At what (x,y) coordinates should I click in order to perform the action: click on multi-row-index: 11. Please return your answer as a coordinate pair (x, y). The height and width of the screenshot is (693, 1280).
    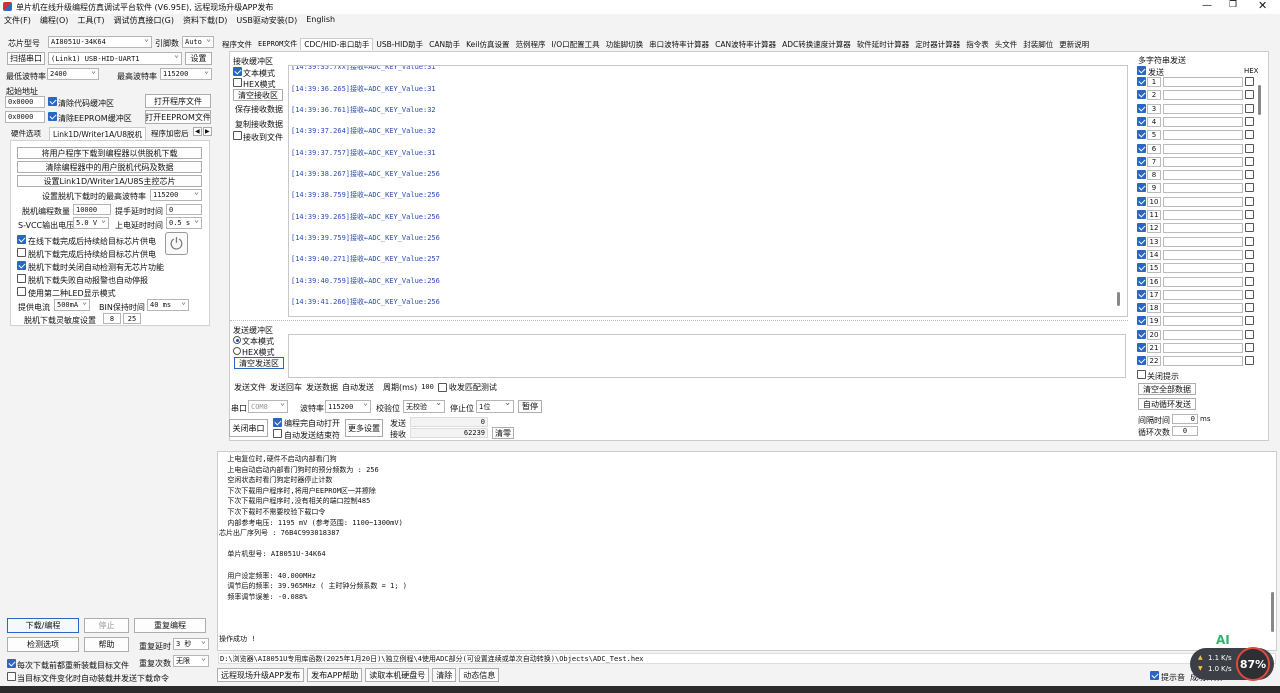
    Looking at the image, I should click on (1154, 215).